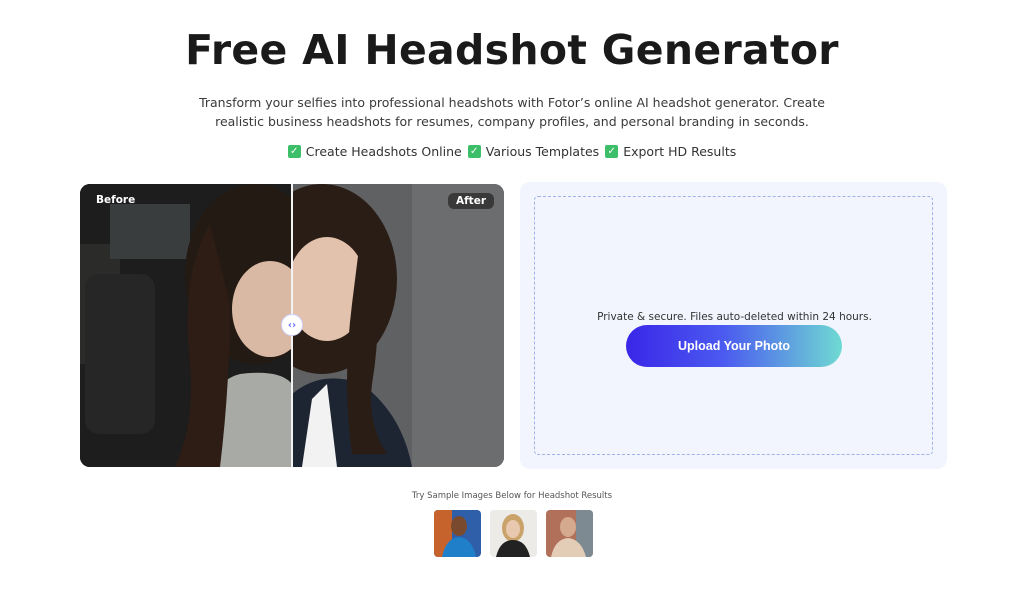  What do you see at coordinates (734, 346) in the screenshot?
I see `upload-photo-button: Upload Your Photo` at bounding box center [734, 346].